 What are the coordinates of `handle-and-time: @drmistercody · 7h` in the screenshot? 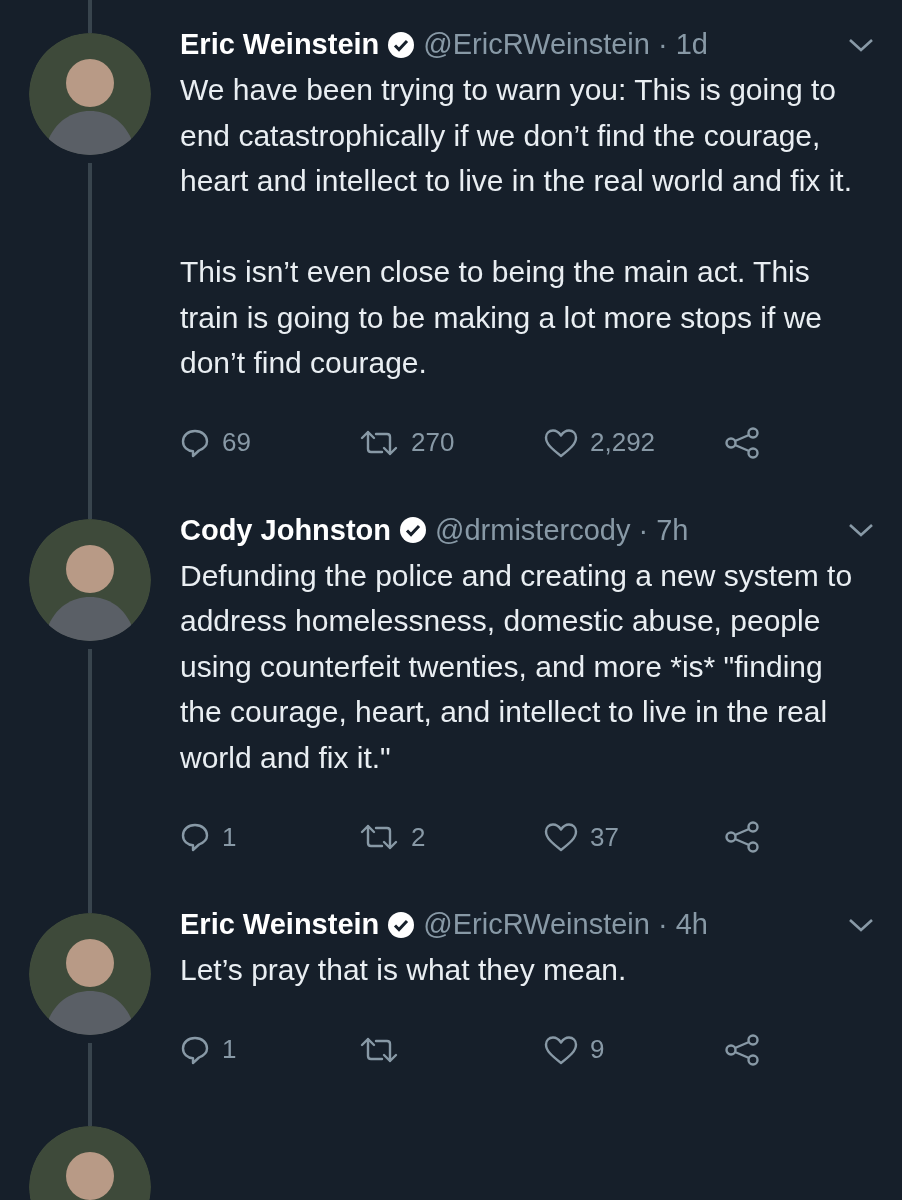 It's located at (562, 530).